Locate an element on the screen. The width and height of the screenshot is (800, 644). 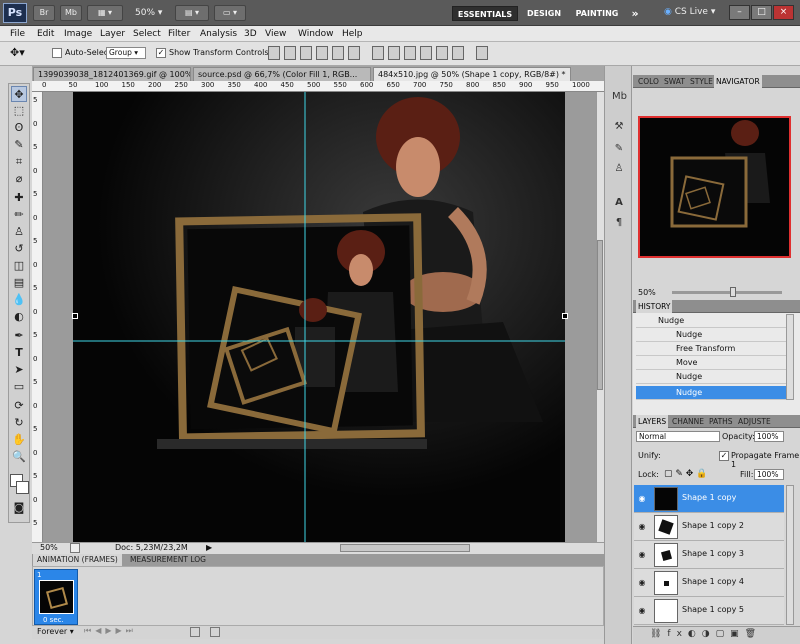
show-transform-checkbox: ✓ is located at coordinates (161, 53).